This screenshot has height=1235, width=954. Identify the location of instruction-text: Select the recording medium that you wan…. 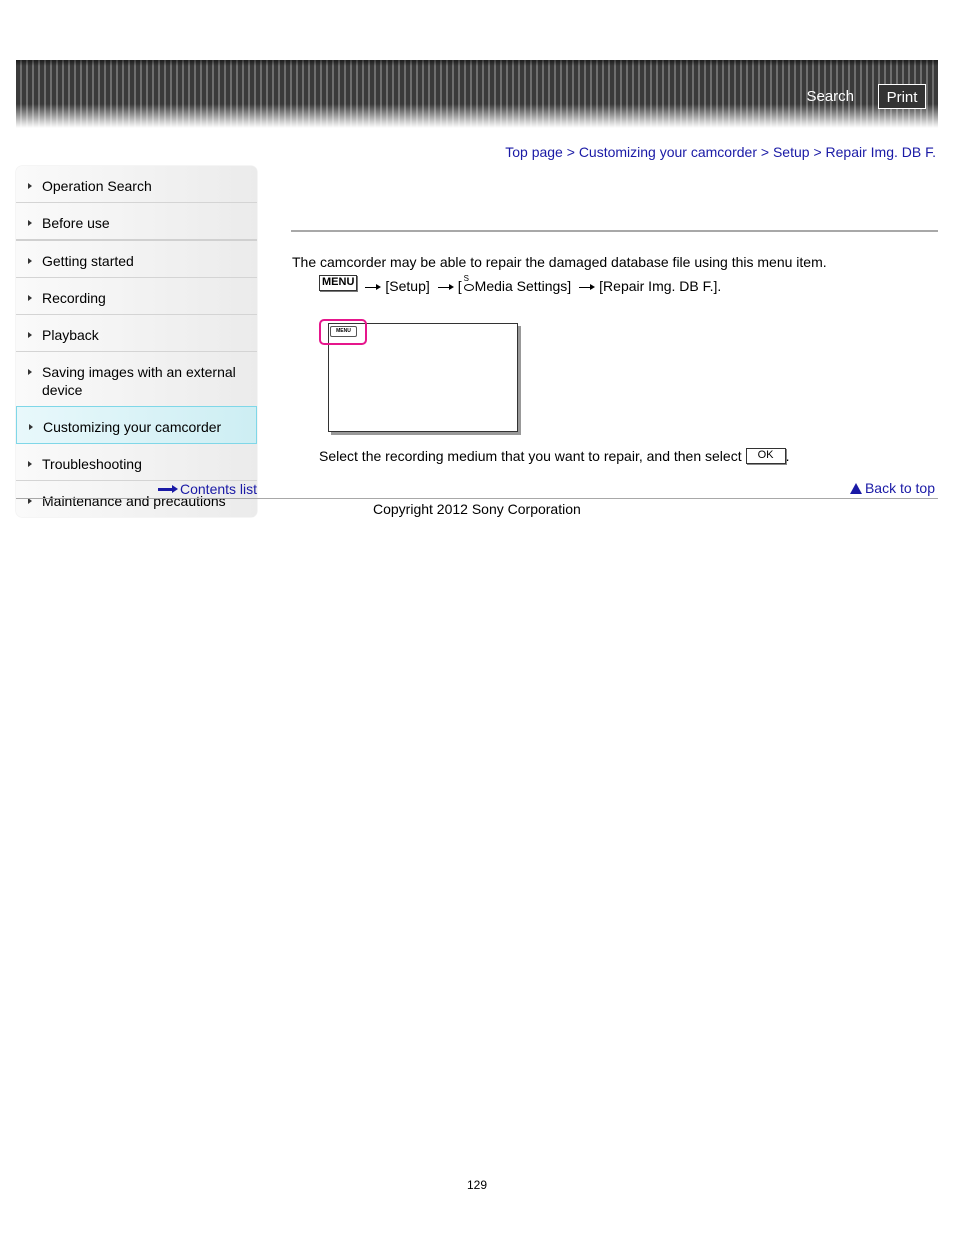
(530, 456).